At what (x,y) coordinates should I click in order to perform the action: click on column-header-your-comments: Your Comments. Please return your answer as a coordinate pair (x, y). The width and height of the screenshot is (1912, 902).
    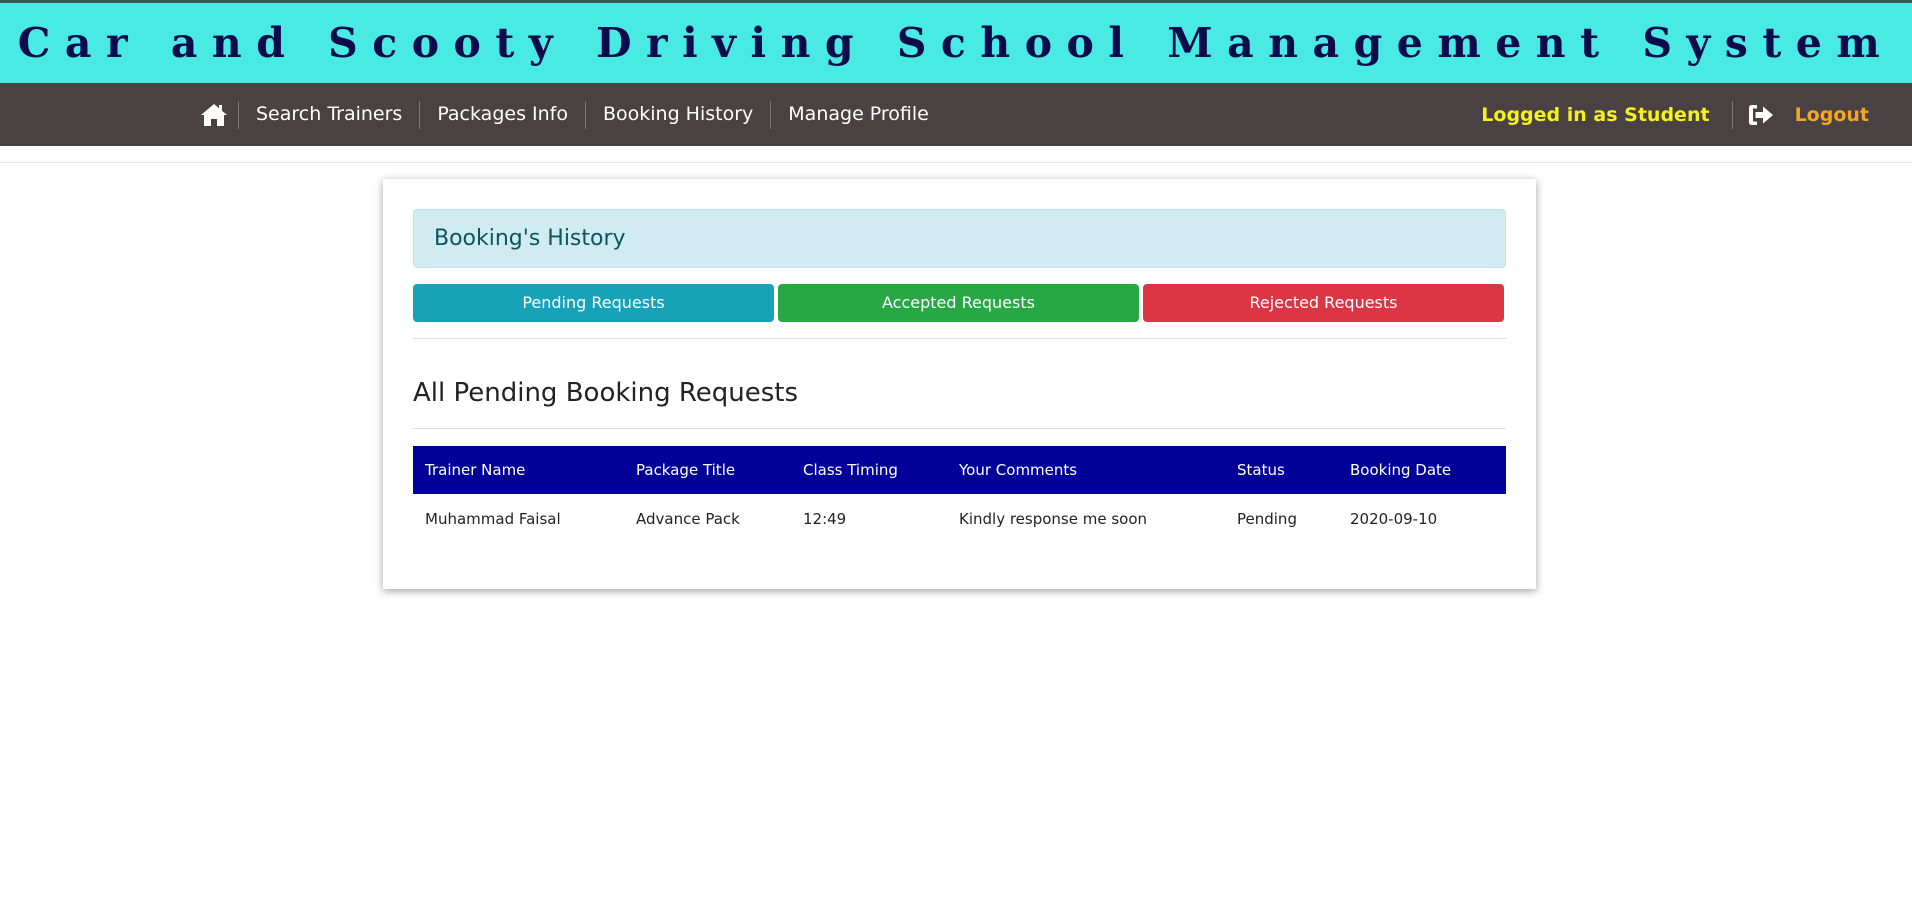
    Looking at the image, I should click on (1086, 470).